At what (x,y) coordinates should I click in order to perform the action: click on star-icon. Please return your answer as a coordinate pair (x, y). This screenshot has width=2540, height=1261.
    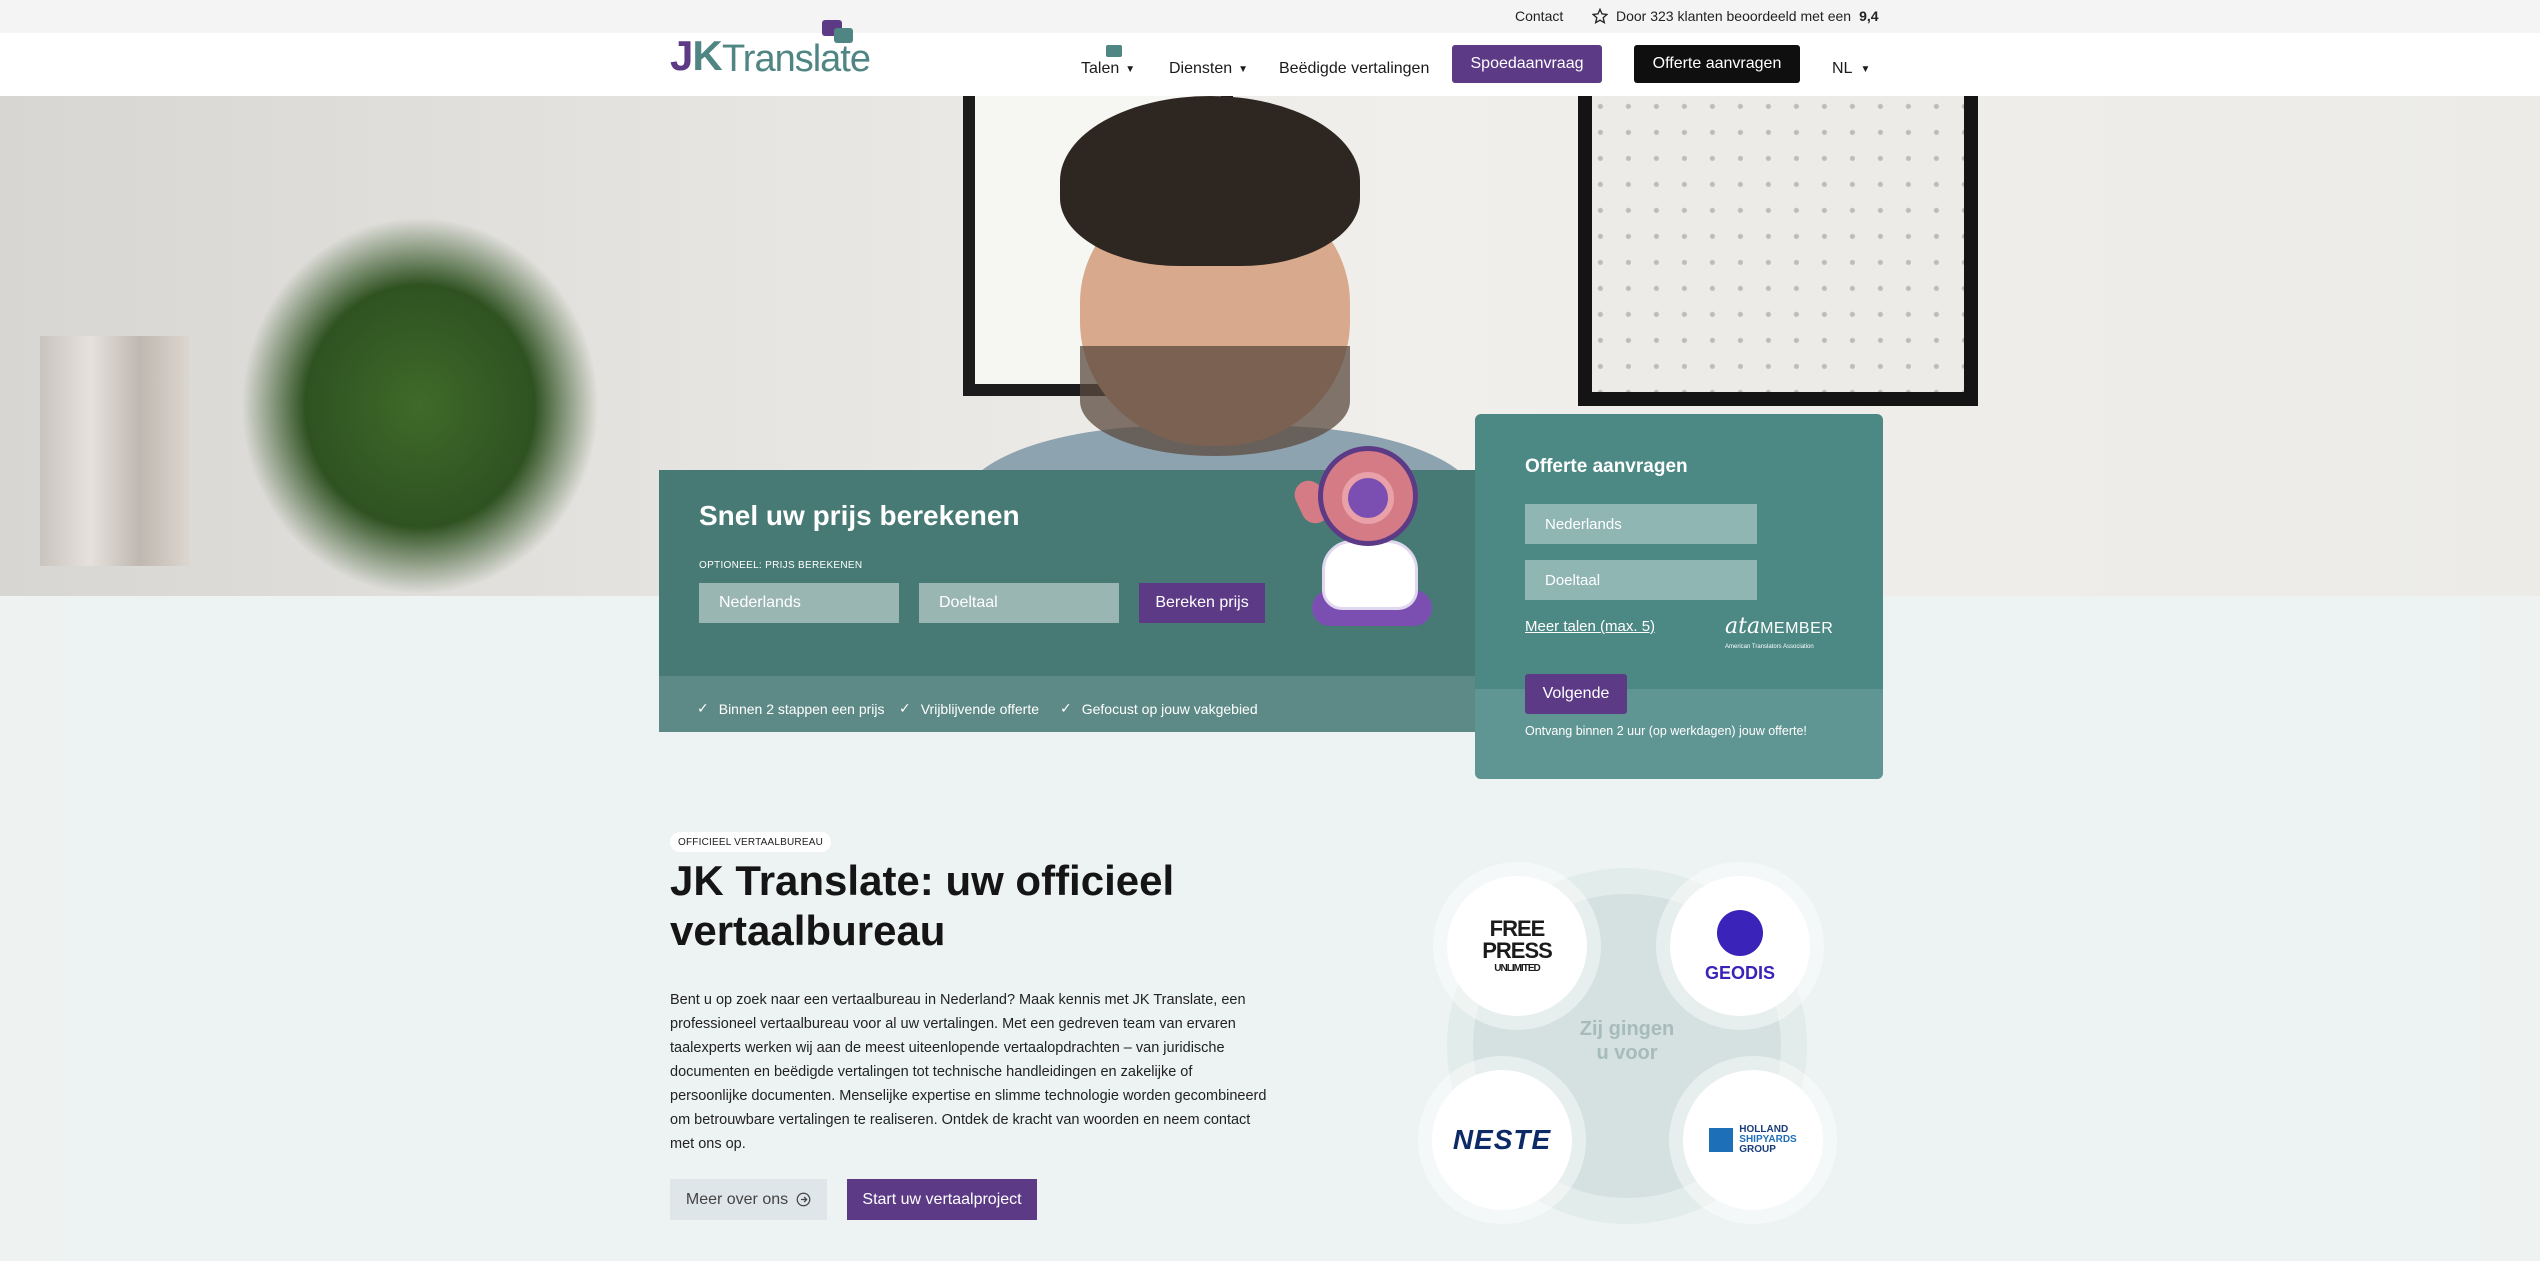
    Looking at the image, I should click on (1600, 16).